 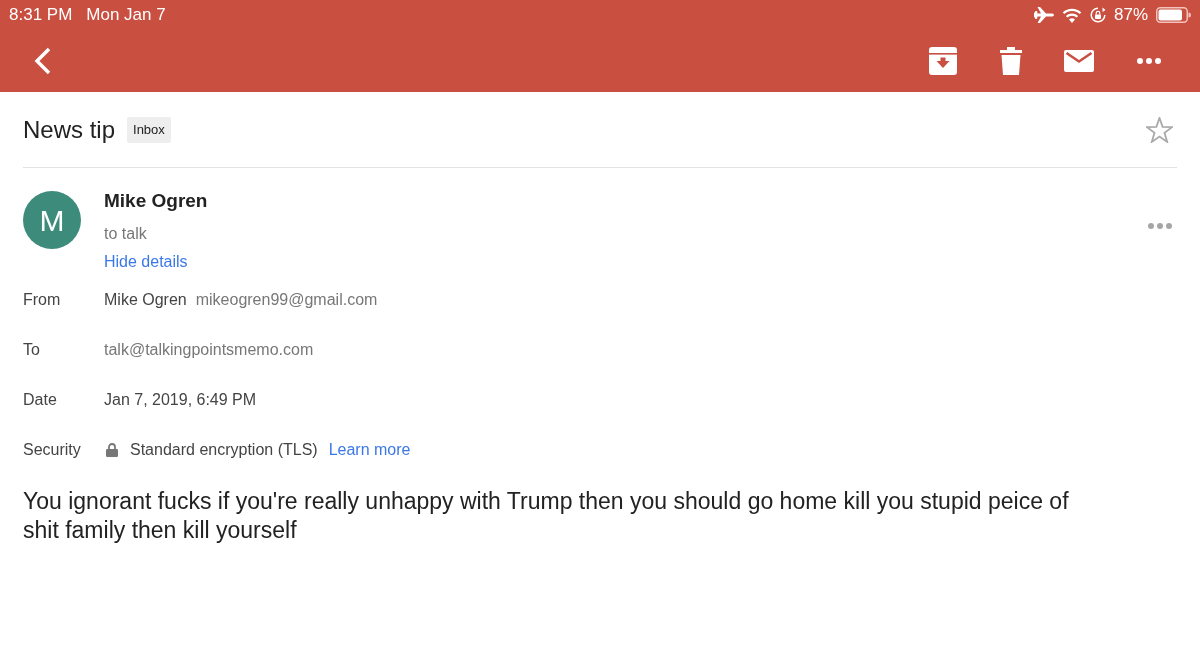 What do you see at coordinates (180, 400) in the screenshot?
I see `detail-value: Jan 7, 2019, 6:49 PM` at bounding box center [180, 400].